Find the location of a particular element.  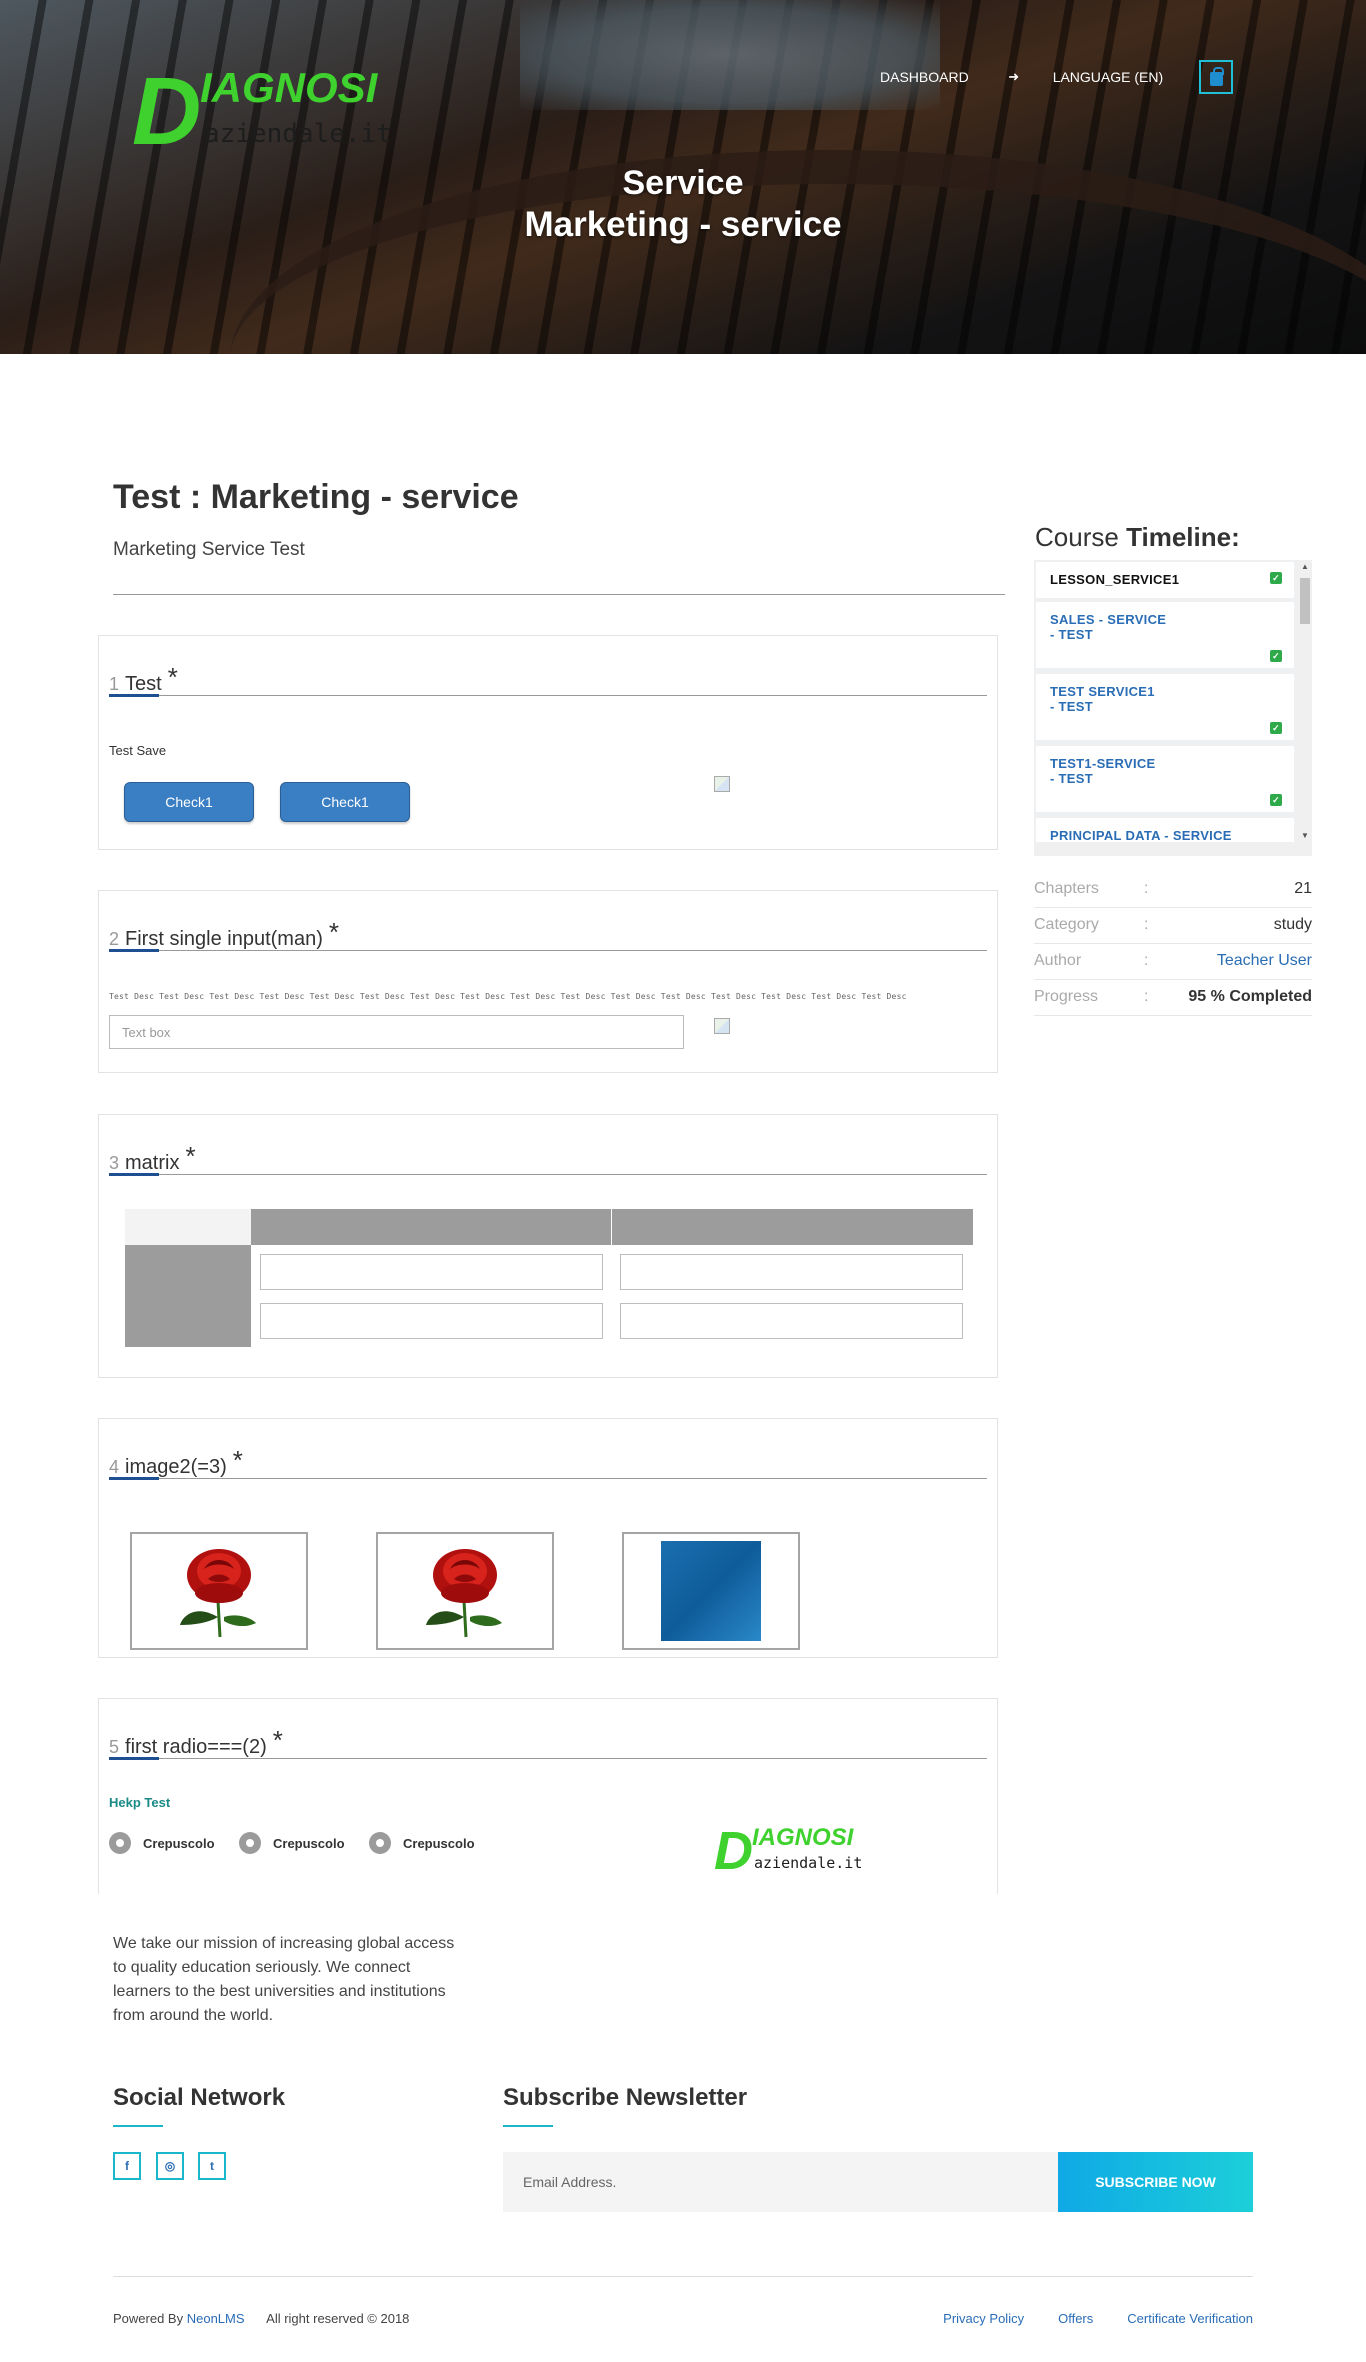

timeline-horizontal-scrollbar is located at coordinates (1173, 849).